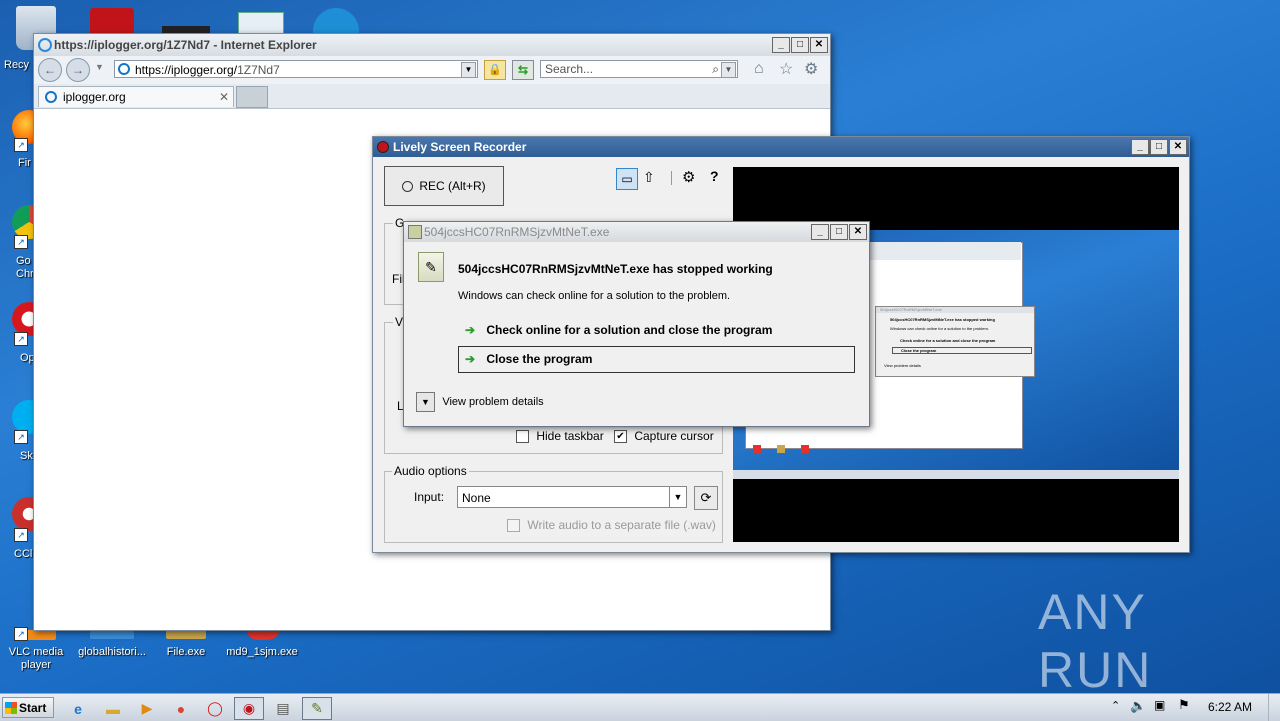 Image resolution: width=1280 pixels, height=721 pixels. Describe the element at coordinates (517, 232) in the screenshot. I see `error-dialog-title: 504jccsHC07RnRMSjzvMtNeT.exe` at that location.